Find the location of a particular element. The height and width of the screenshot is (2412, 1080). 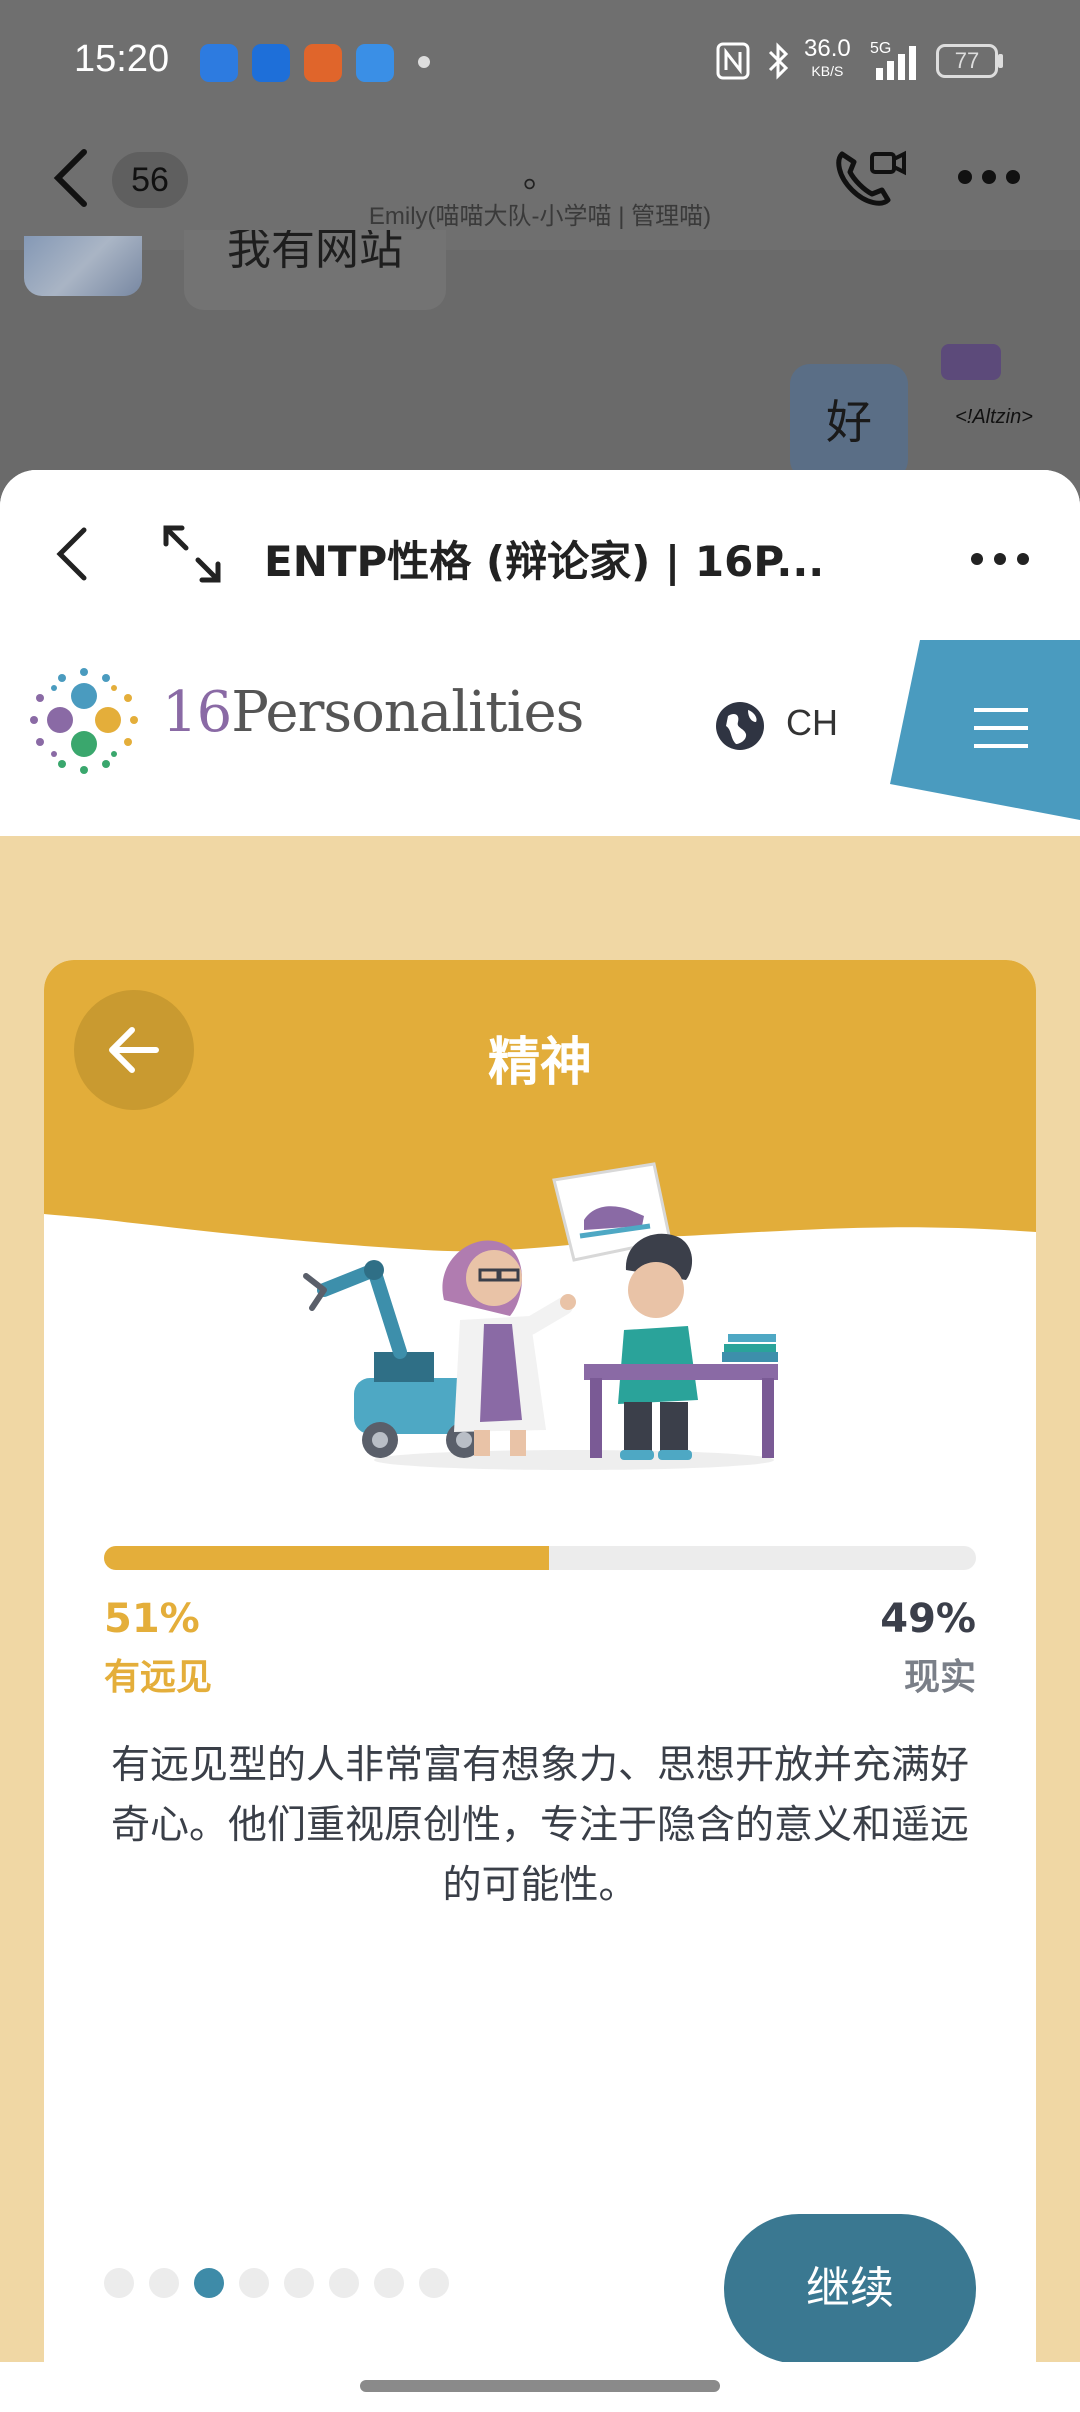

message-bubble-incoming: 我有网站 is located at coordinates (315, 270).